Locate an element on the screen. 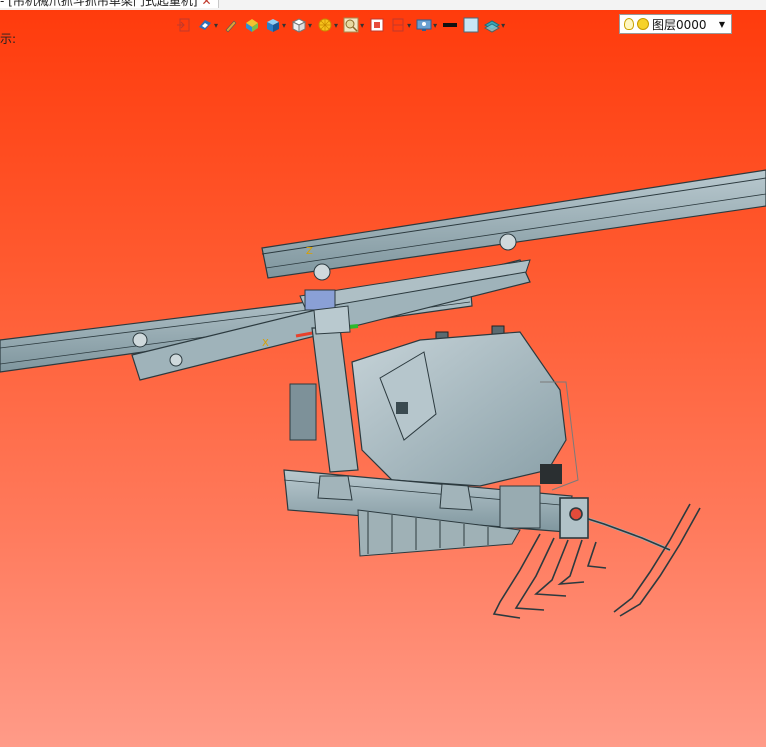  line-color-button is located at coordinates (450, 25).